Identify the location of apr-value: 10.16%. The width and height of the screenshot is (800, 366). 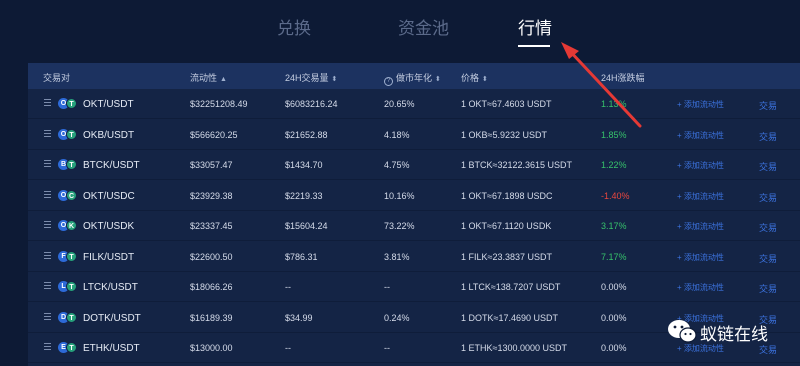
(399, 195).